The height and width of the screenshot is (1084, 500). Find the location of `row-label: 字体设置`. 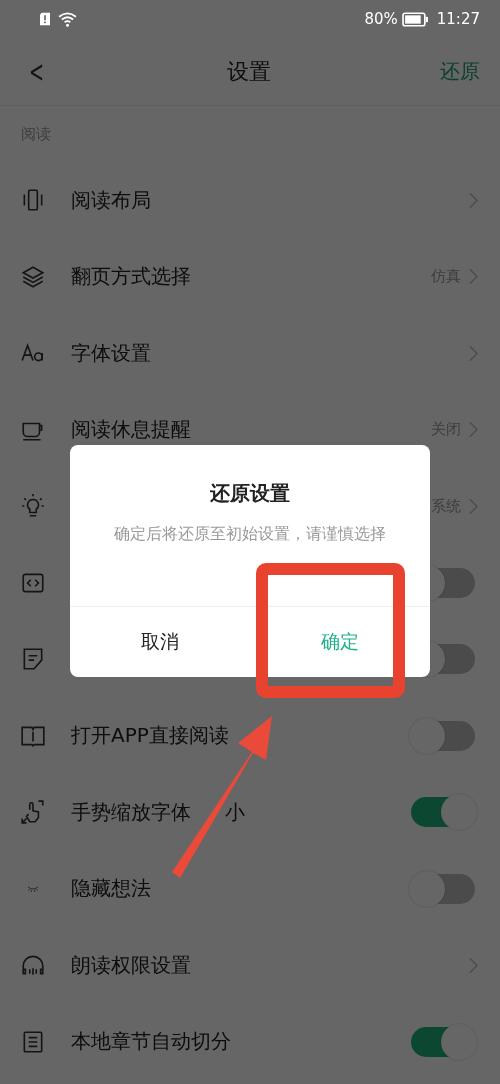

row-label: 字体设置 is located at coordinates (111, 353).